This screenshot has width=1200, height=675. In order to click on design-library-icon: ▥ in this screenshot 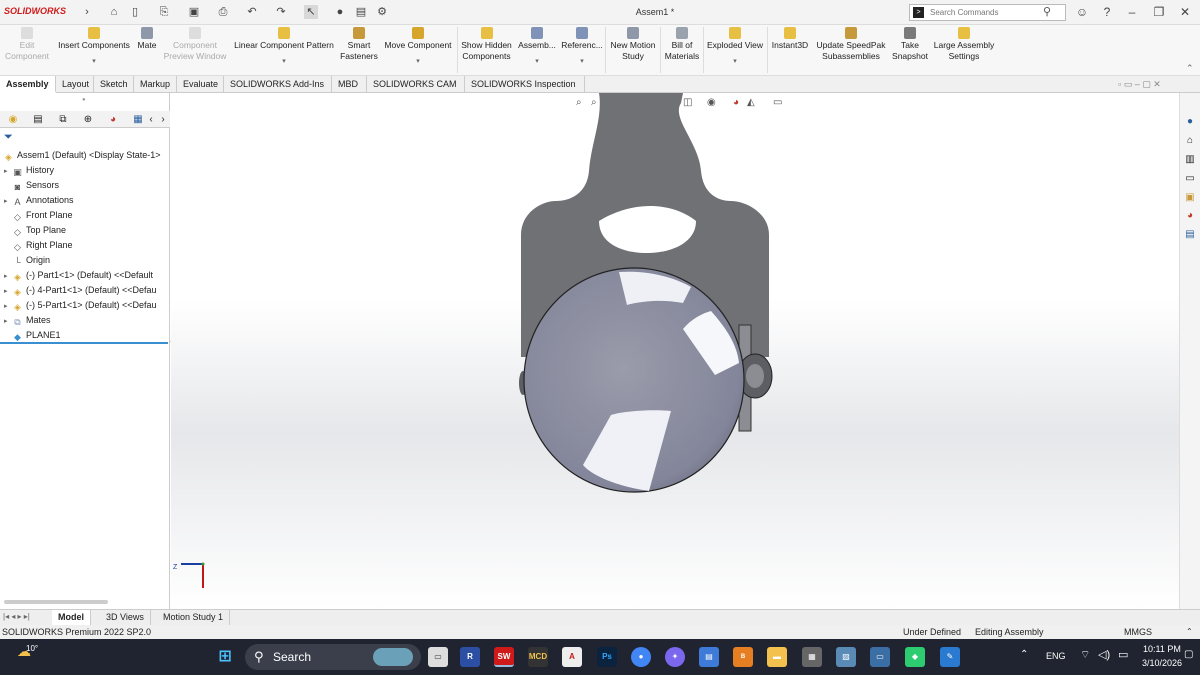, I will do `click(1190, 160)`.